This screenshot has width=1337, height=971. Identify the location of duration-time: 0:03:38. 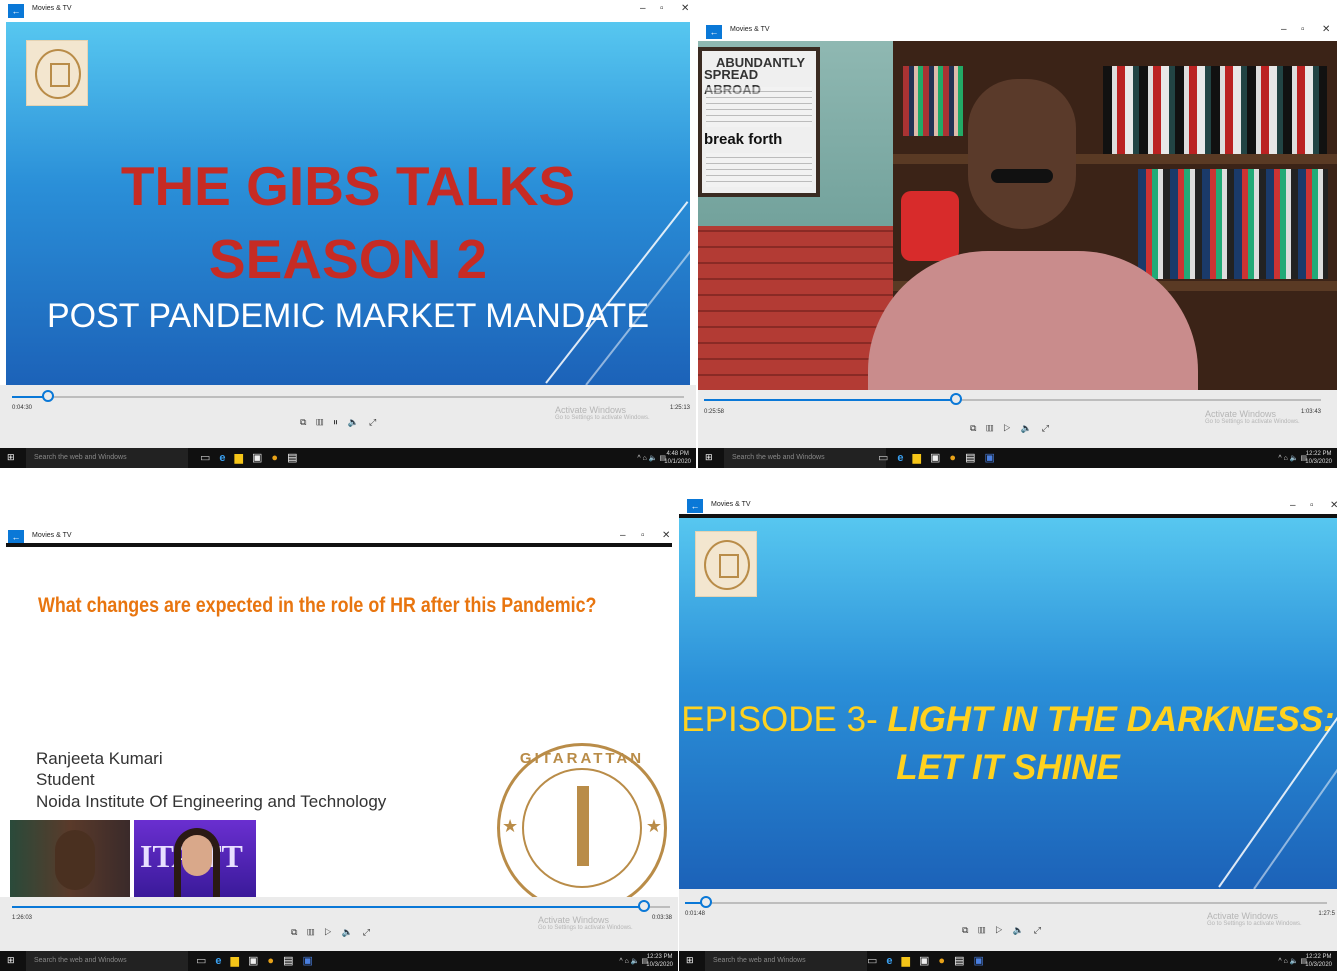
(661, 918).